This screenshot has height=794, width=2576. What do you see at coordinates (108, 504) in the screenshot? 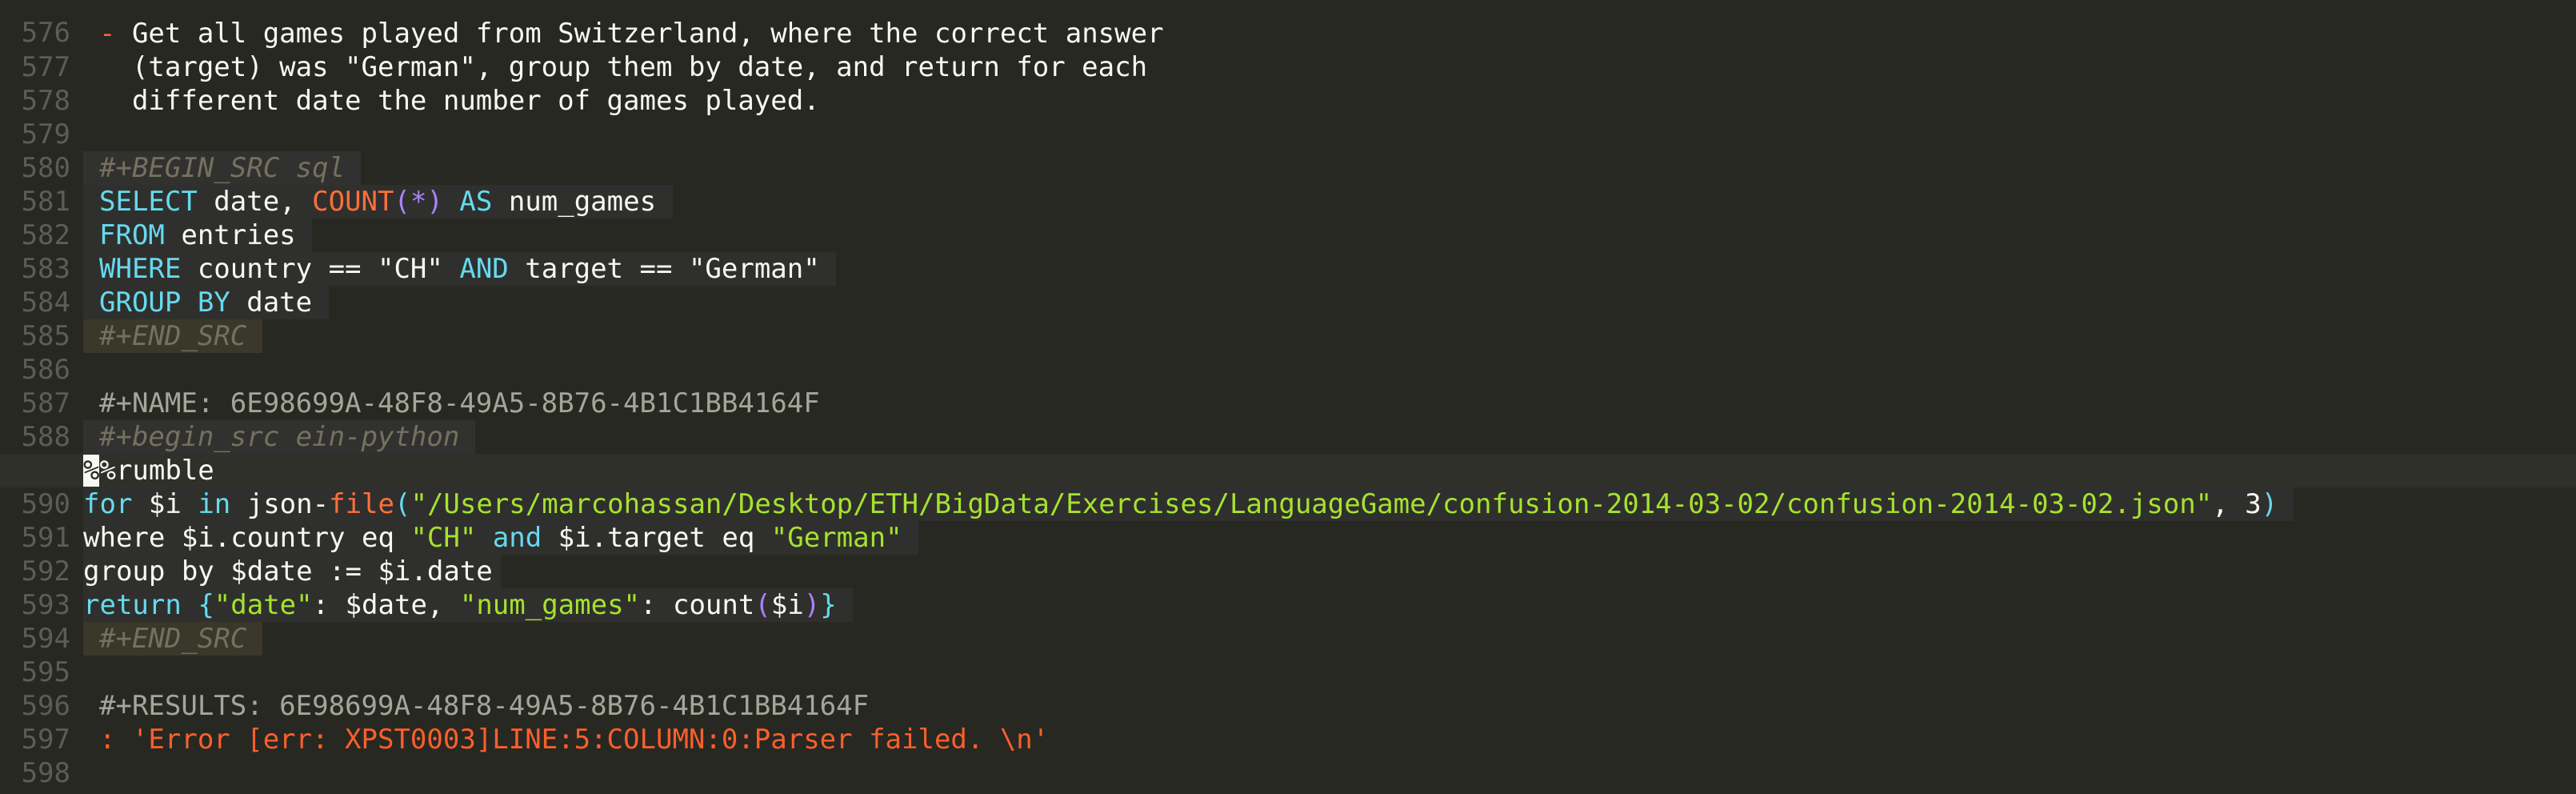
I see `code-keyword: for` at bounding box center [108, 504].